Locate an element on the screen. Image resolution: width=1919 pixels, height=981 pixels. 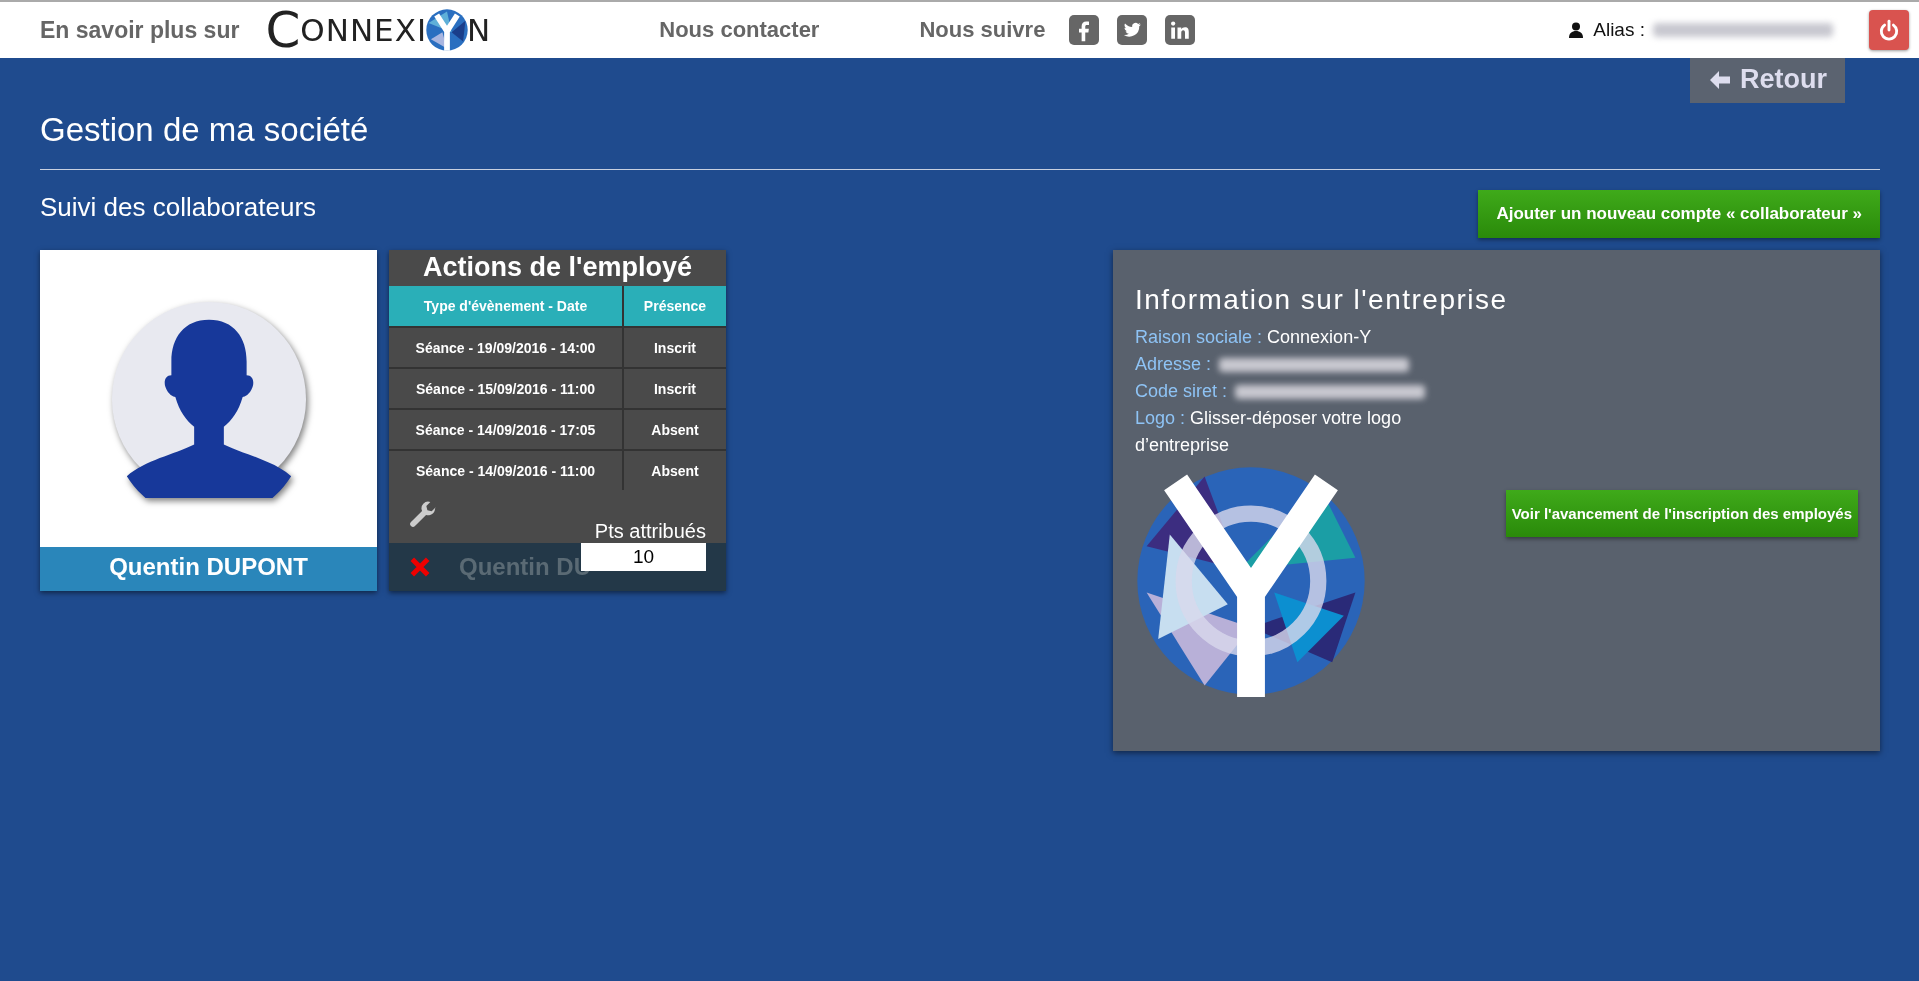
column-header: Présence is located at coordinates (674, 306).